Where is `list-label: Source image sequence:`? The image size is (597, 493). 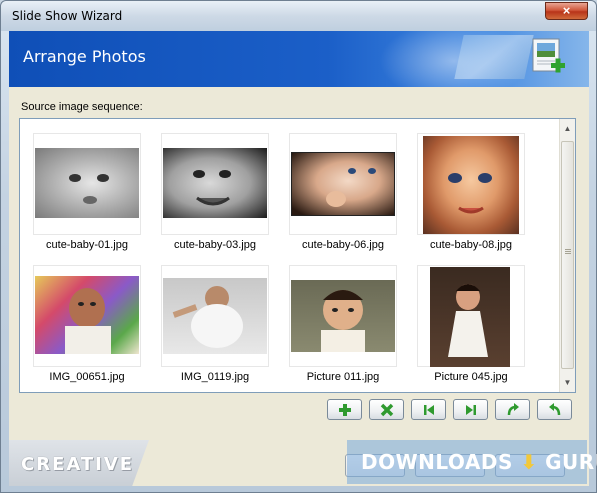 list-label: Source image sequence: is located at coordinates (82, 107).